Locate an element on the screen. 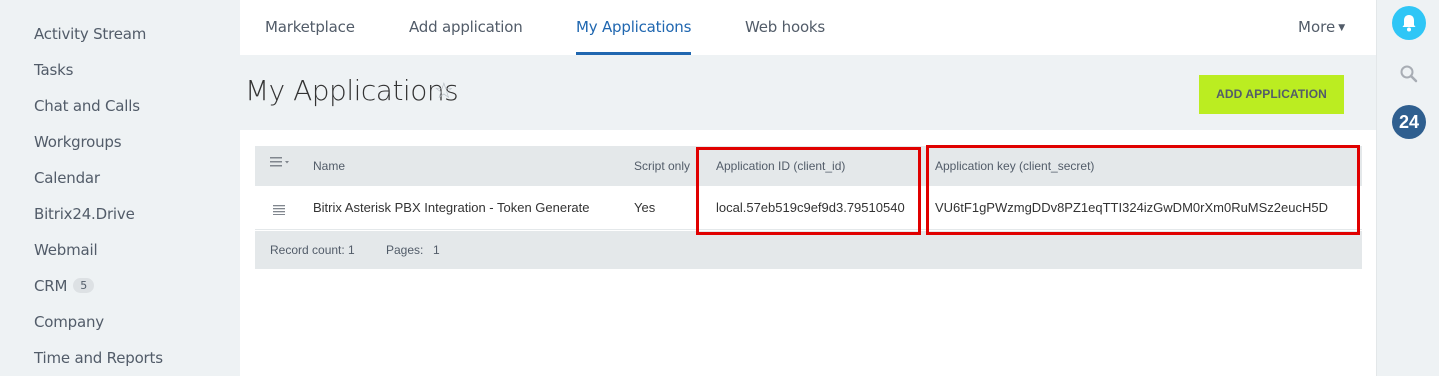 The width and height of the screenshot is (1439, 376). column-header-client-id: Application ID (client_id) is located at coordinates (780, 166).